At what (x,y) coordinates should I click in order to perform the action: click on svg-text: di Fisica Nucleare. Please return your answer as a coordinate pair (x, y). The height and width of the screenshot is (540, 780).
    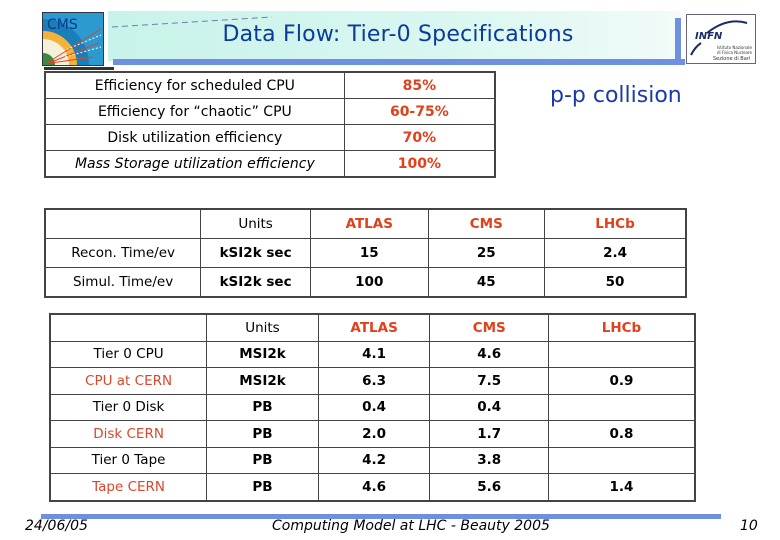
    Looking at the image, I should click on (734, 52).